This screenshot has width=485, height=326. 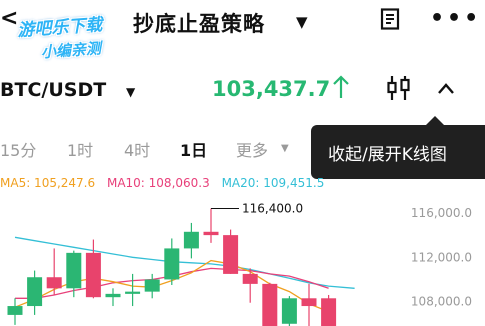 I want to click on more-horizontal-icon: •••, so click(x=455, y=18).